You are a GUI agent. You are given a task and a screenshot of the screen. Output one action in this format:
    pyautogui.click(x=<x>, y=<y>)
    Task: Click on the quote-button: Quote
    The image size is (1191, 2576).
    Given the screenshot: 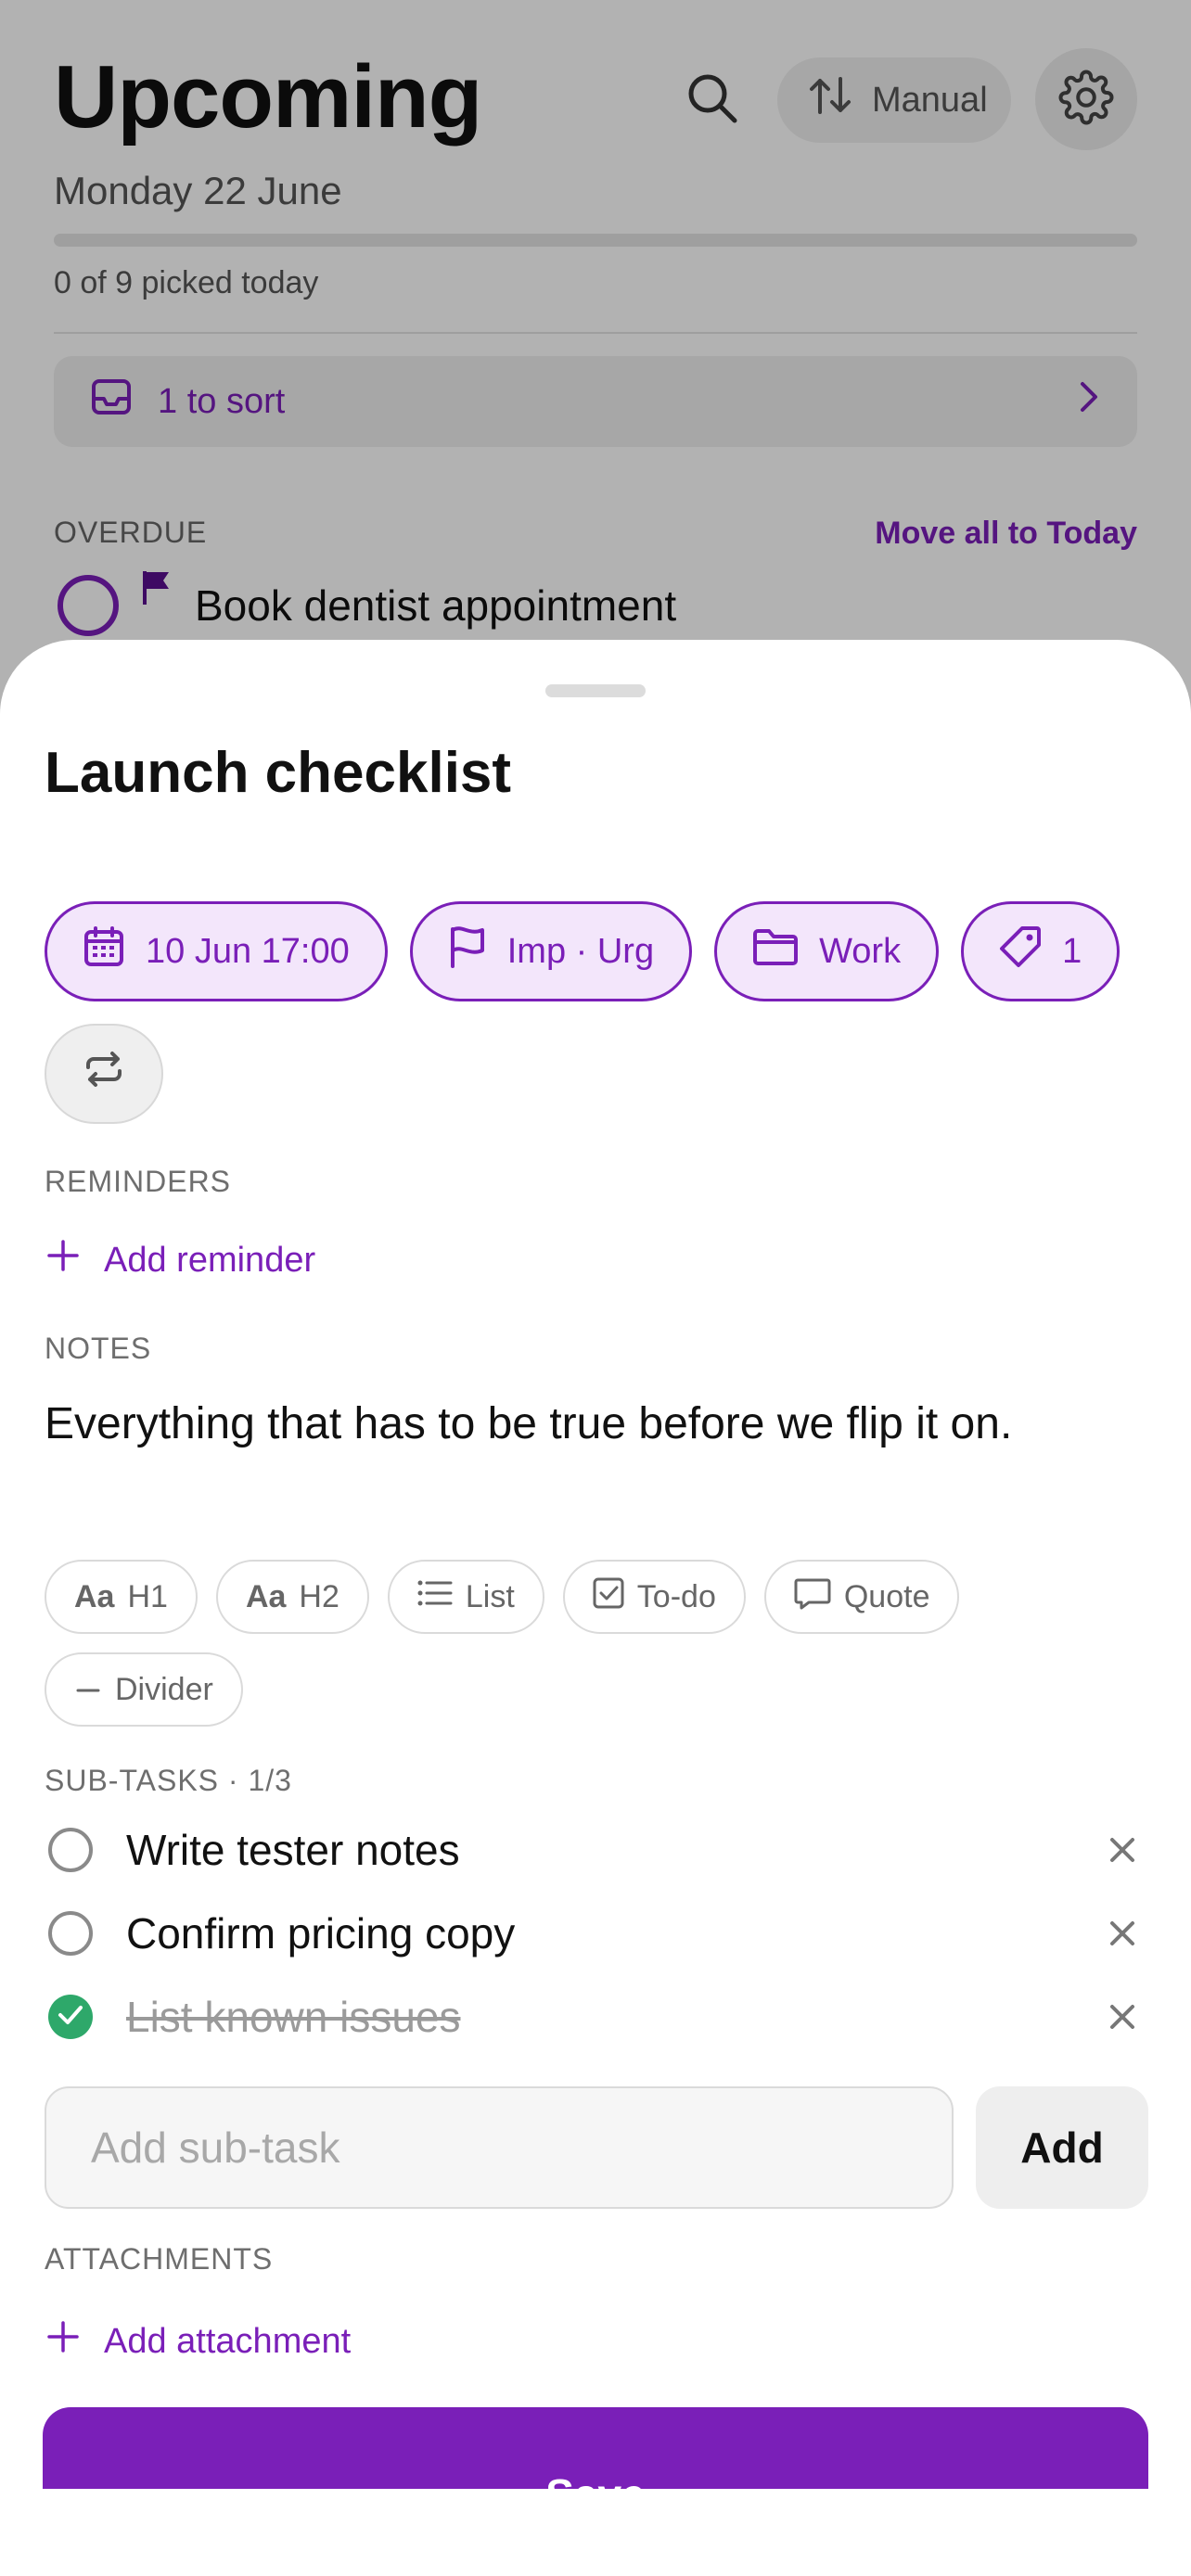 What is the action you would take?
    pyautogui.click(x=861, y=1597)
    